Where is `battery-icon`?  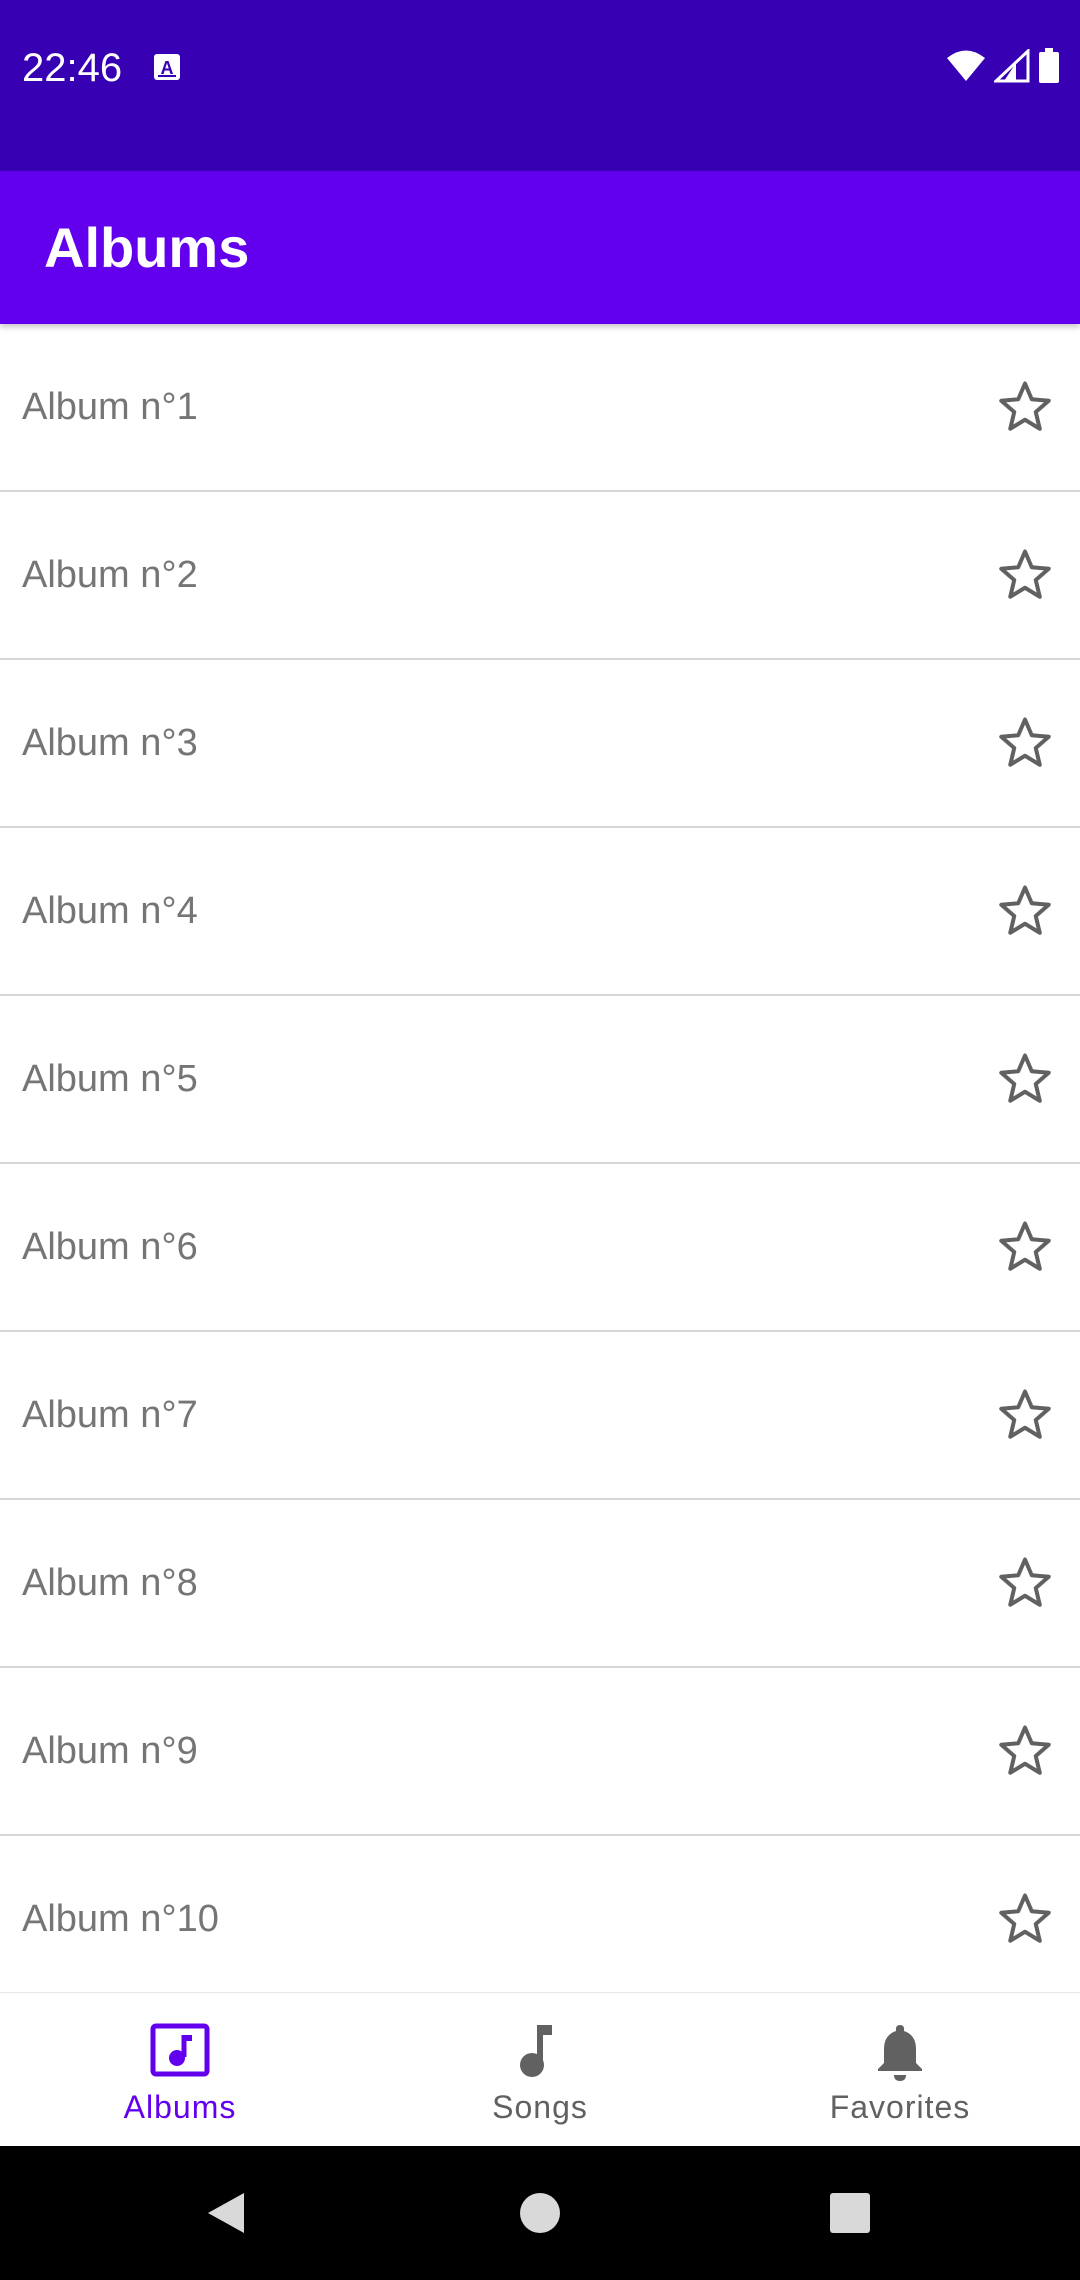 battery-icon is located at coordinates (1049, 65).